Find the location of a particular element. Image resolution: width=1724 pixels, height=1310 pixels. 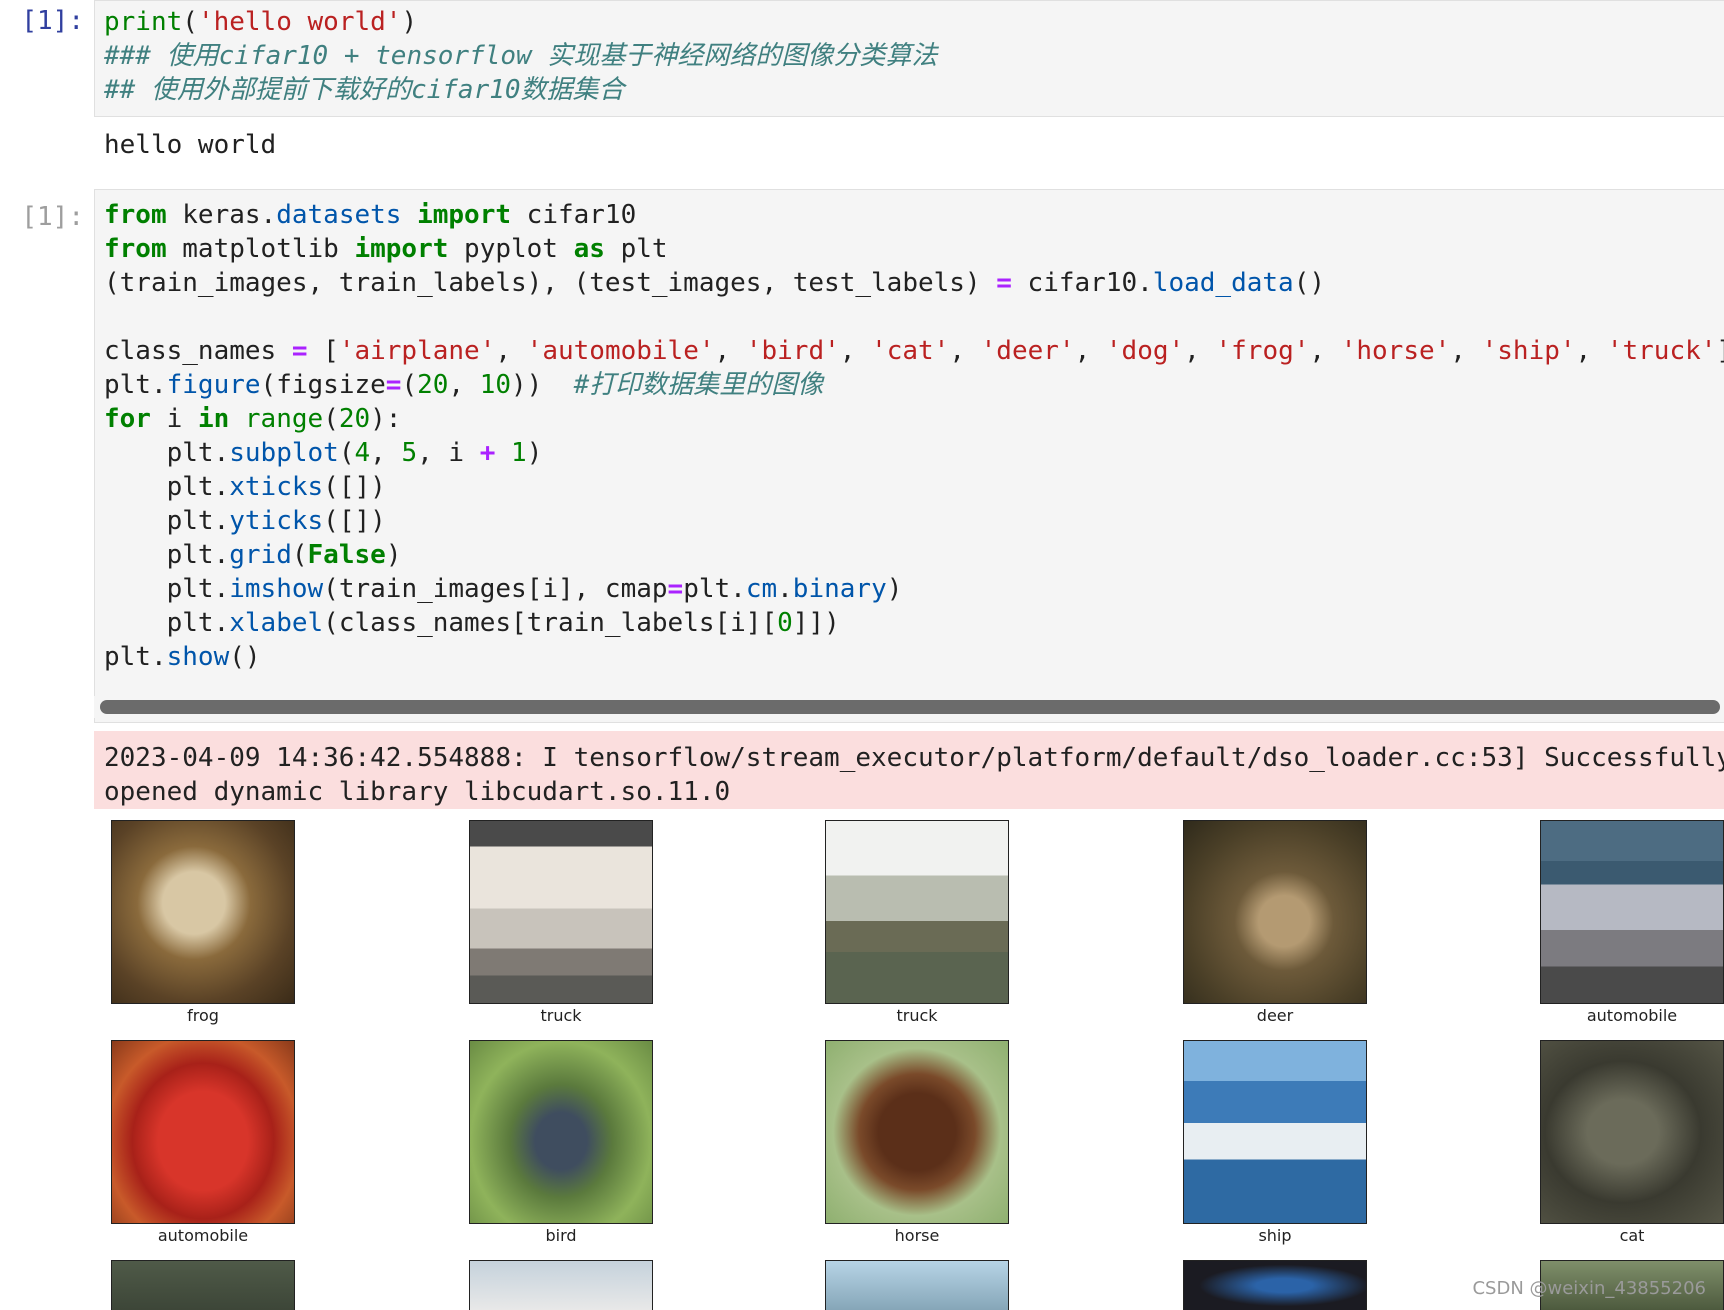

code-line: from keras.datasets import cifar10 is located at coordinates (370, 215).